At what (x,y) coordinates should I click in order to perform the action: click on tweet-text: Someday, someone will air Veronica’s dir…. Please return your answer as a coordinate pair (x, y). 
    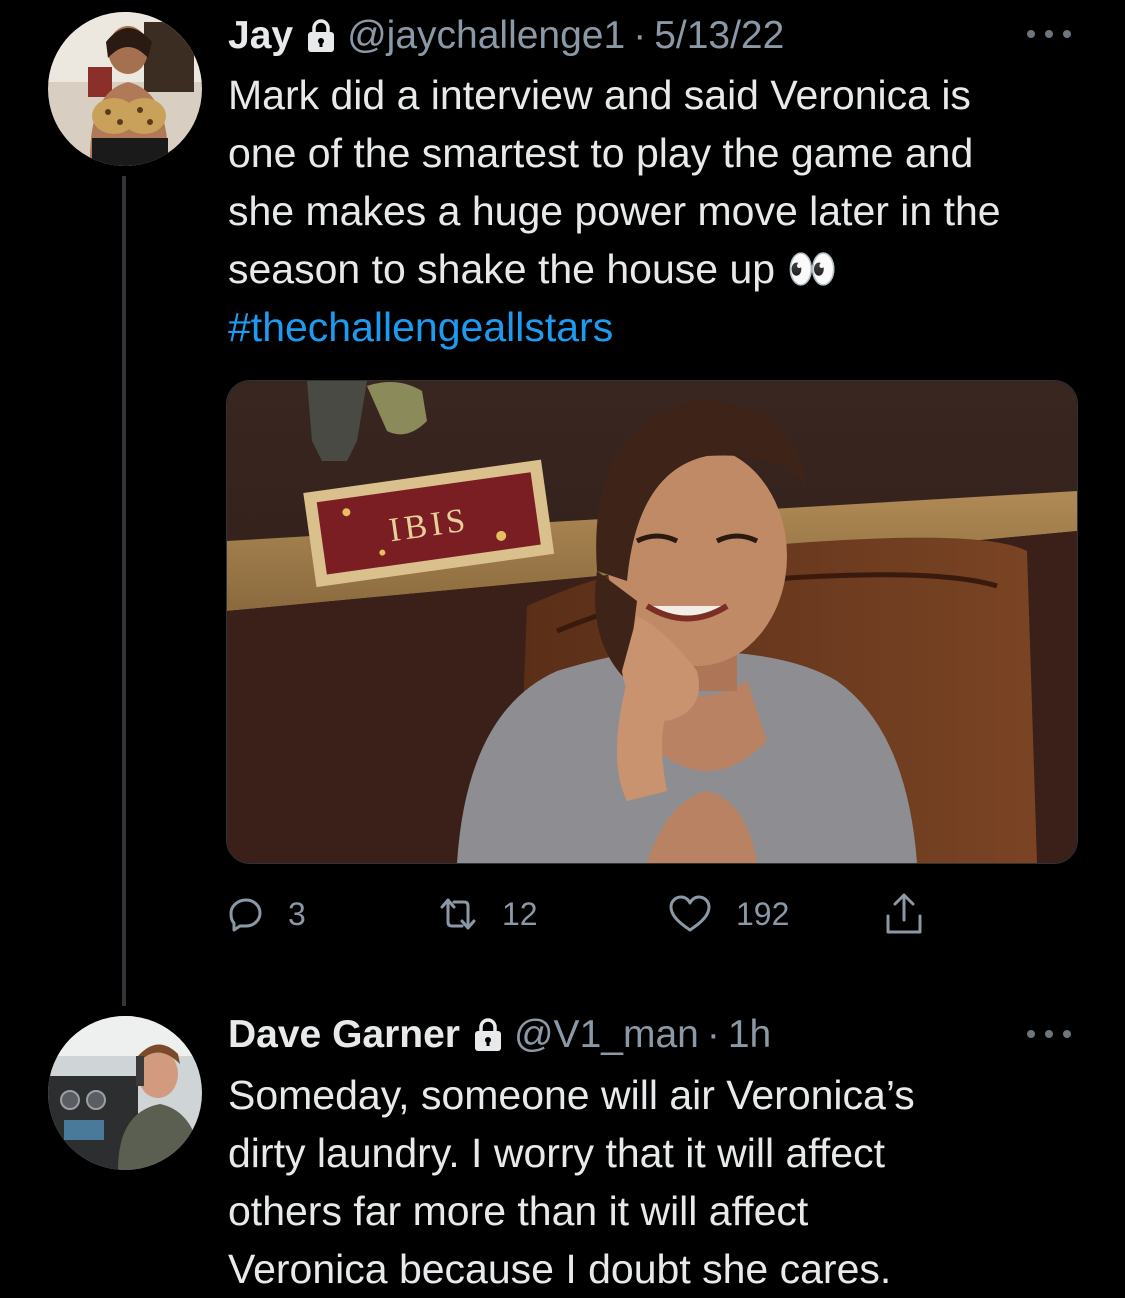
    Looking at the image, I should click on (571, 1182).